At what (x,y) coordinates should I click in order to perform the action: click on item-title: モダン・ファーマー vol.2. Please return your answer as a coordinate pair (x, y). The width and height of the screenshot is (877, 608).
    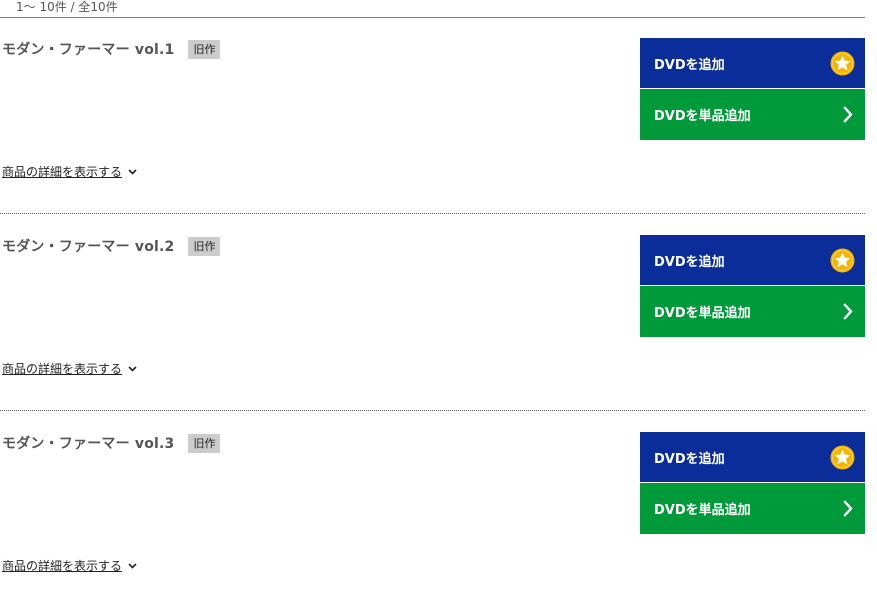
    Looking at the image, I should click on (88, 246).